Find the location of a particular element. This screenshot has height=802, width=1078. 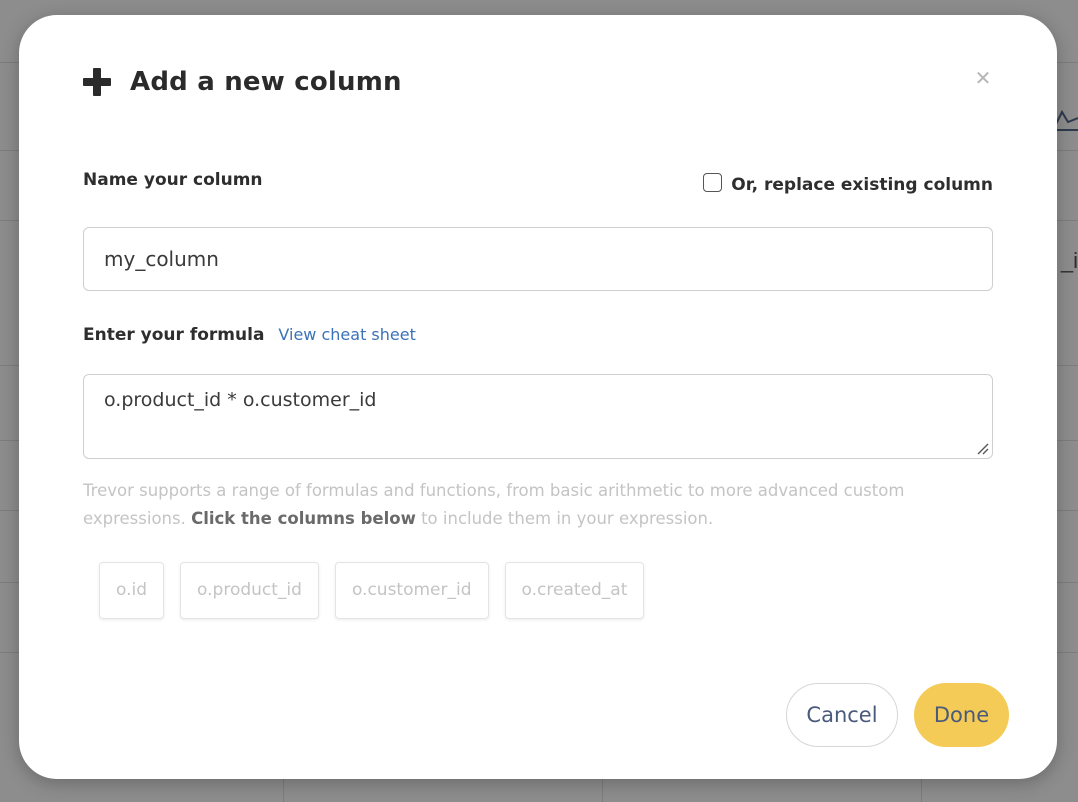

replace-existing-checkbox is located at coordinates (713, 182).